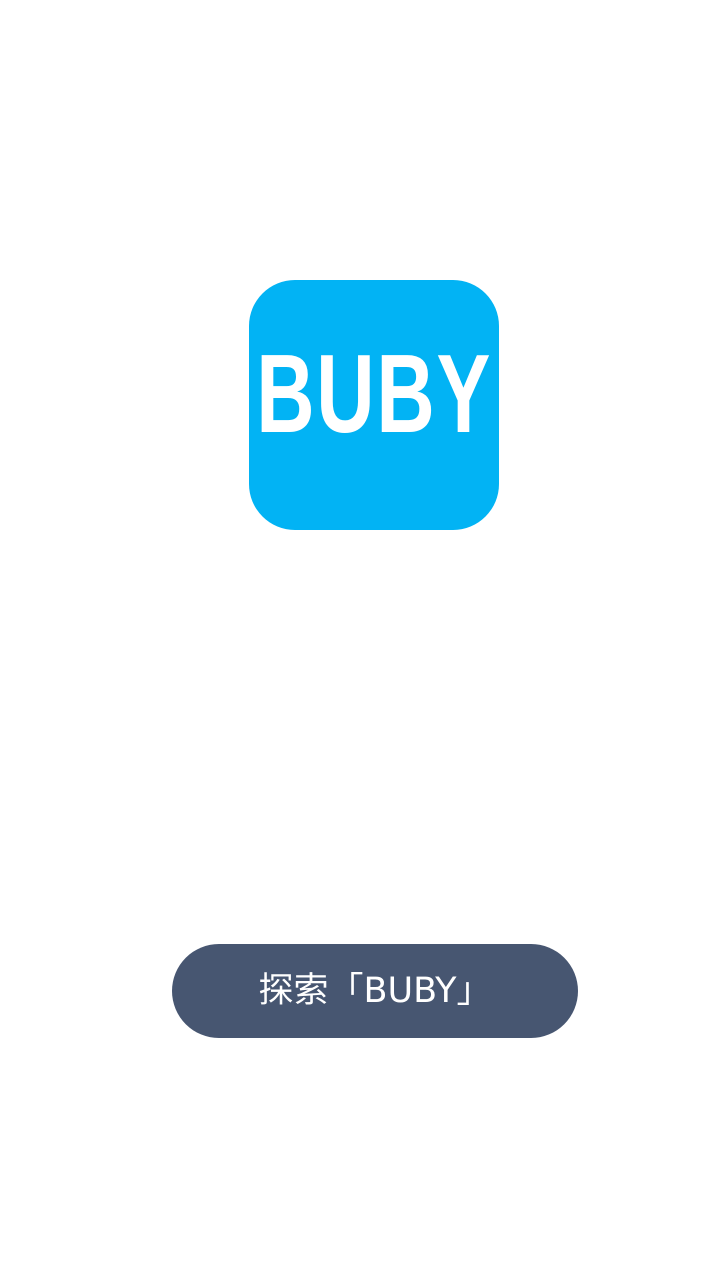  I want to click on app-logo-text: BUBY, so click(374, 393).